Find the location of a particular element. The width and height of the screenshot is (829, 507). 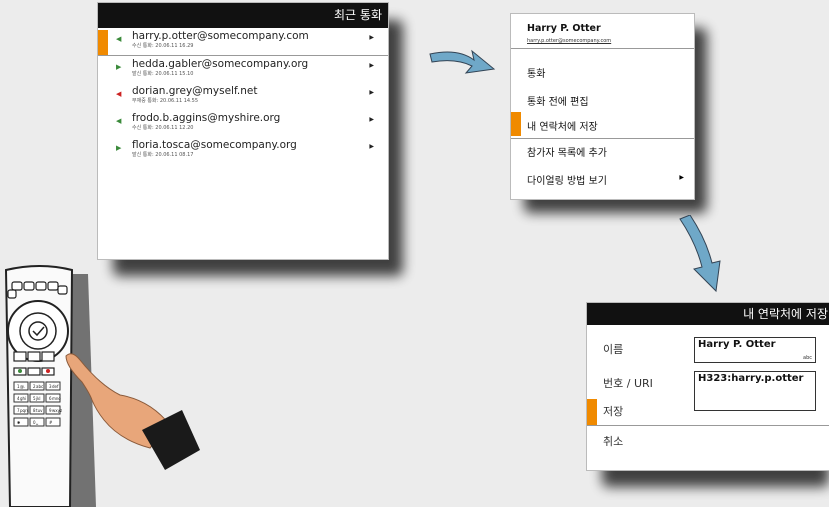

call-address: dorian.grey@myself.net is located at coordinates (195, 91).